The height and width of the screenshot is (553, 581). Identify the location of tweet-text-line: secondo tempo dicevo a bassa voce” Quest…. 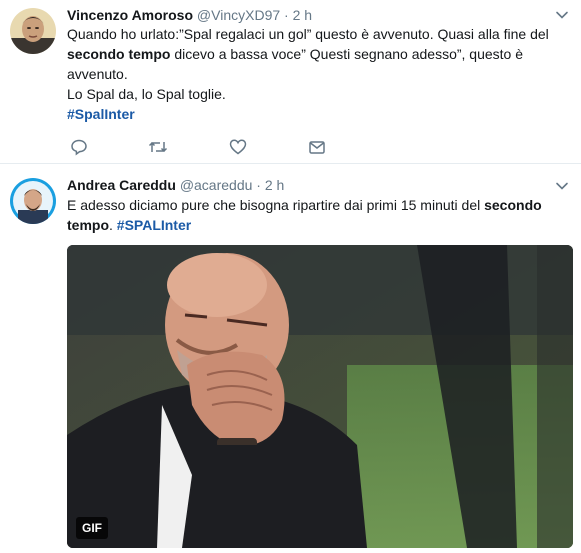
(317, 54).